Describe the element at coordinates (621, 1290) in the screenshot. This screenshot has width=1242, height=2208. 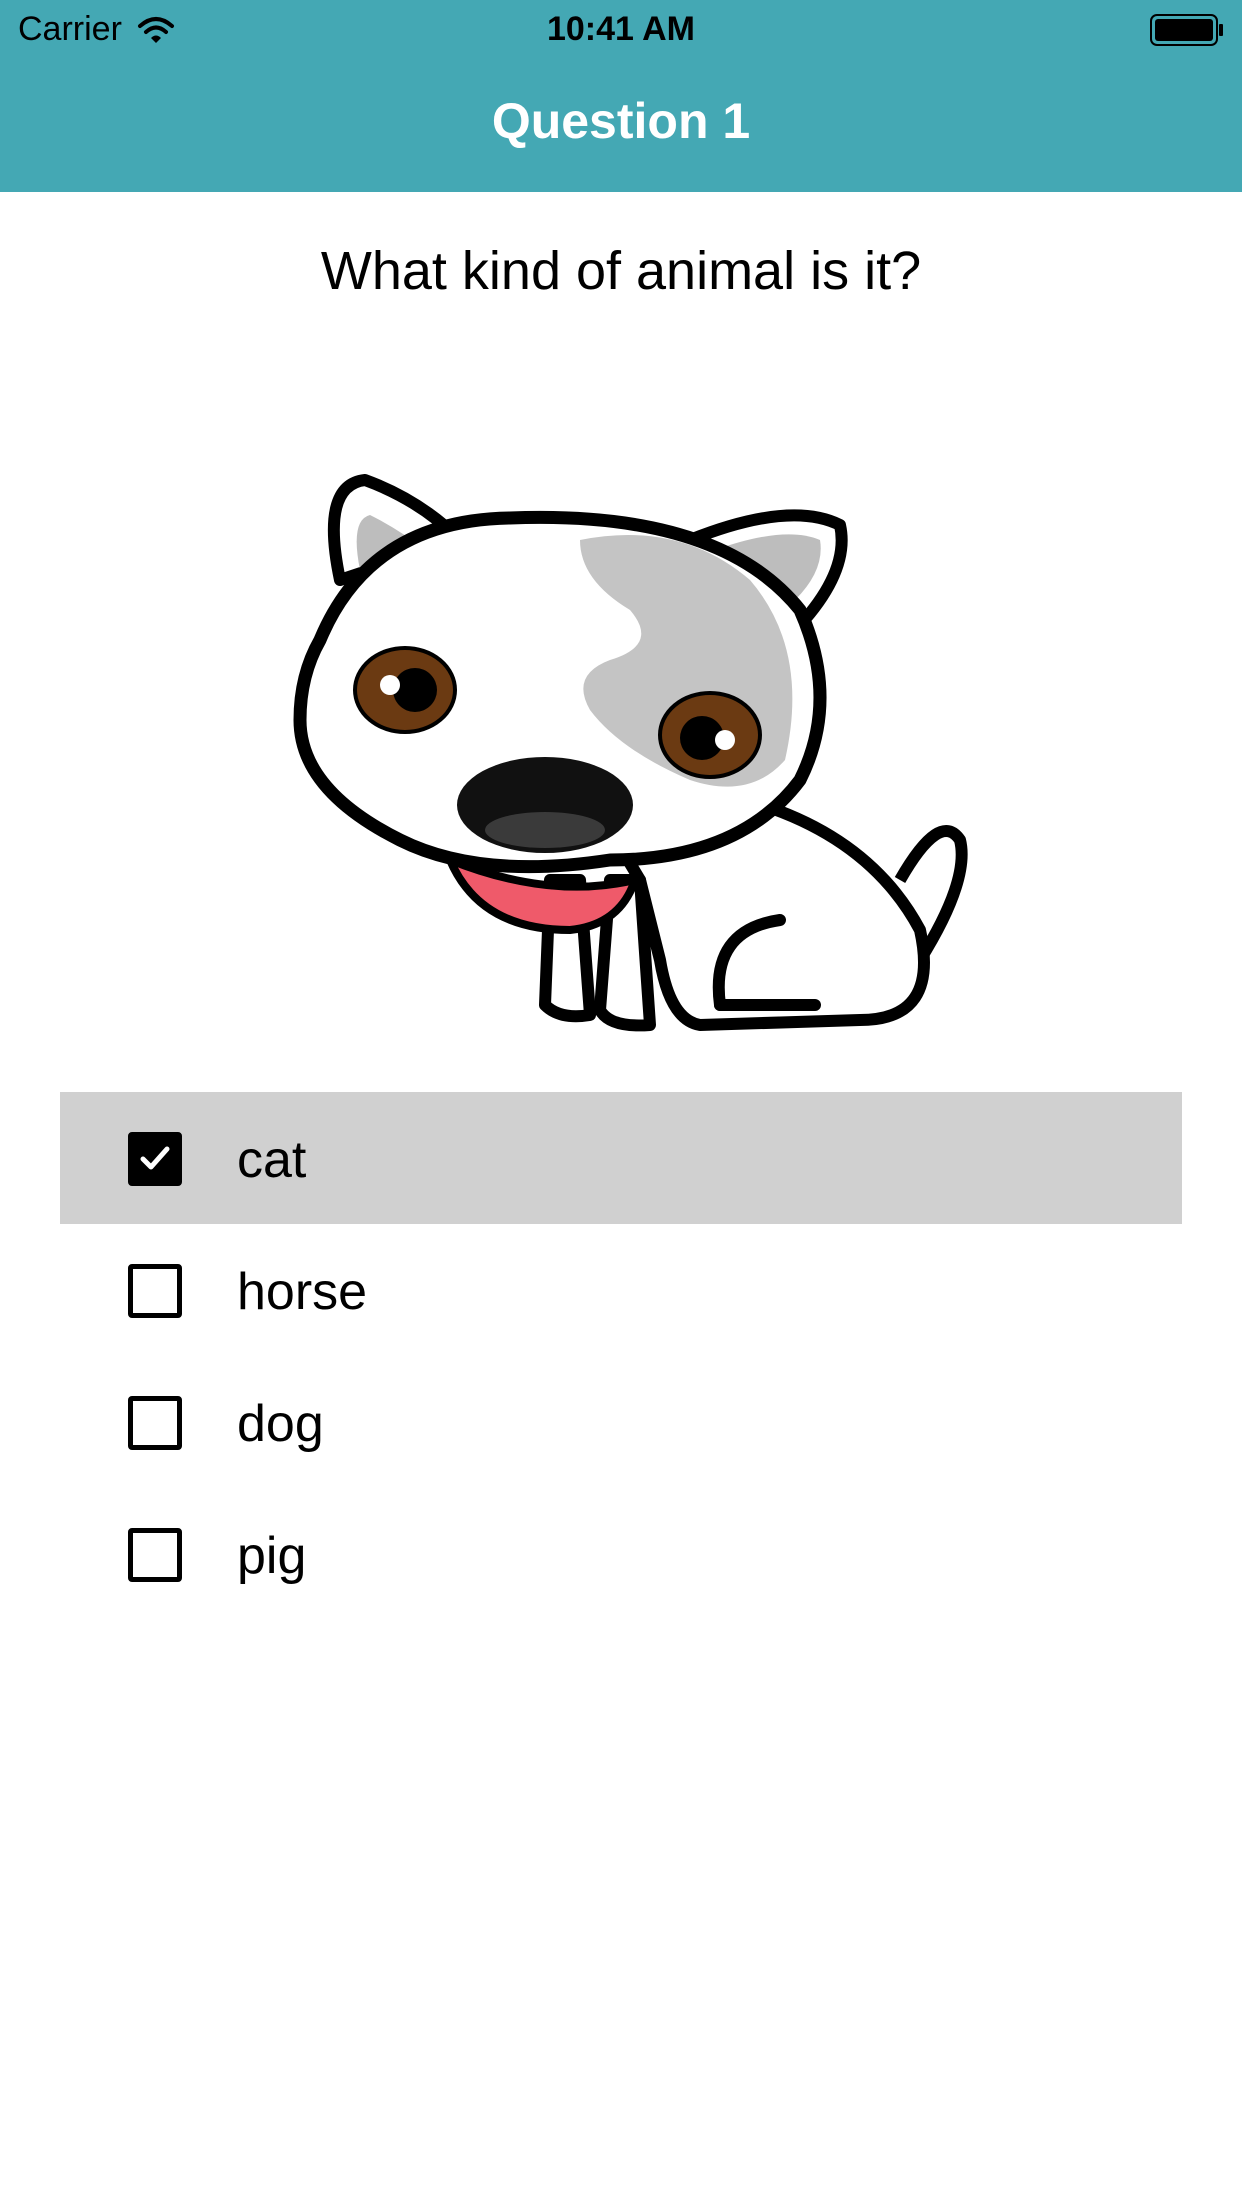
I see `answer-option-horse: horse` at that location.